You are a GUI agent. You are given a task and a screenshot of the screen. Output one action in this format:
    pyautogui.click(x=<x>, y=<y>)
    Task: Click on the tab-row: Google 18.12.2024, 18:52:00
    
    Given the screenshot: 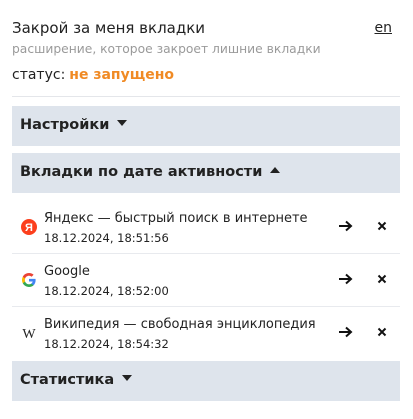 What is the action you would take?
    pyautogui.click(x=206, y=281)
    